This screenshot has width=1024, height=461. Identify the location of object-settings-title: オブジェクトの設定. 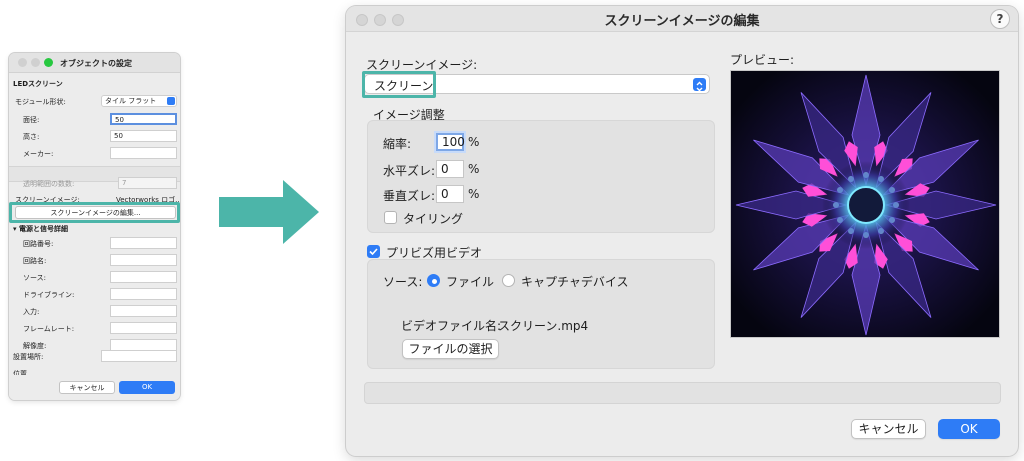
(96, 63).